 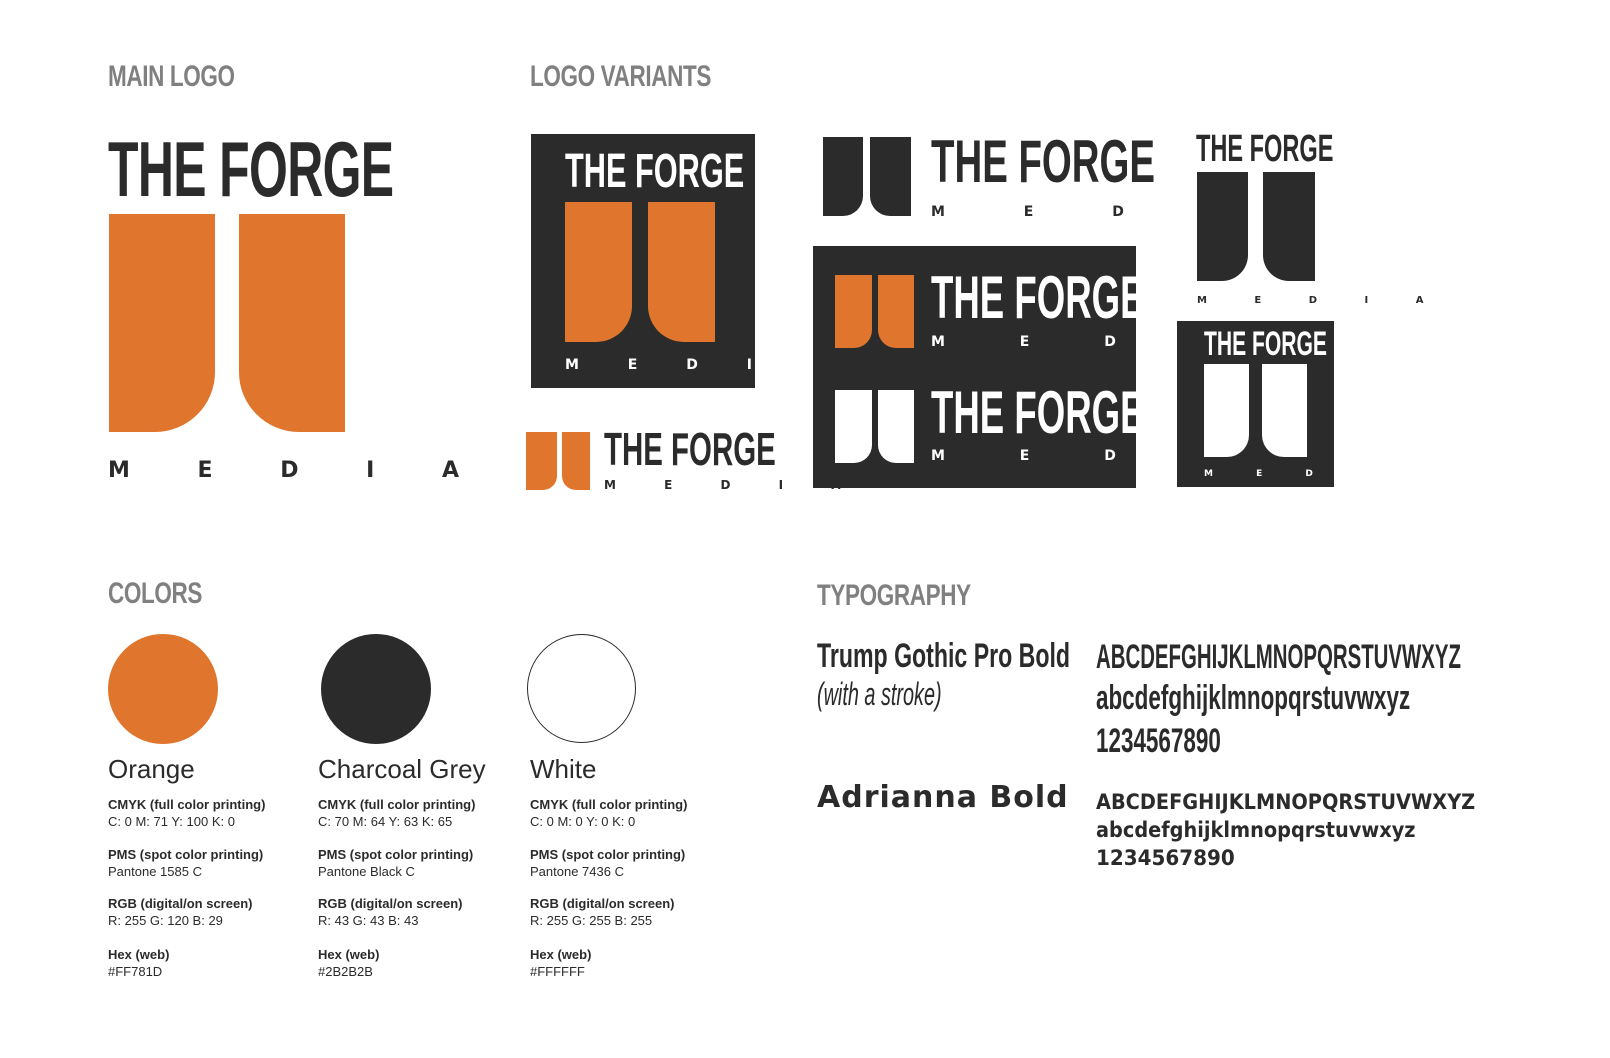 What do you see at coordinates (1226, 410) in the screenshot?
I see `variant6-left-pillar` at bounding box center [1226, 410].